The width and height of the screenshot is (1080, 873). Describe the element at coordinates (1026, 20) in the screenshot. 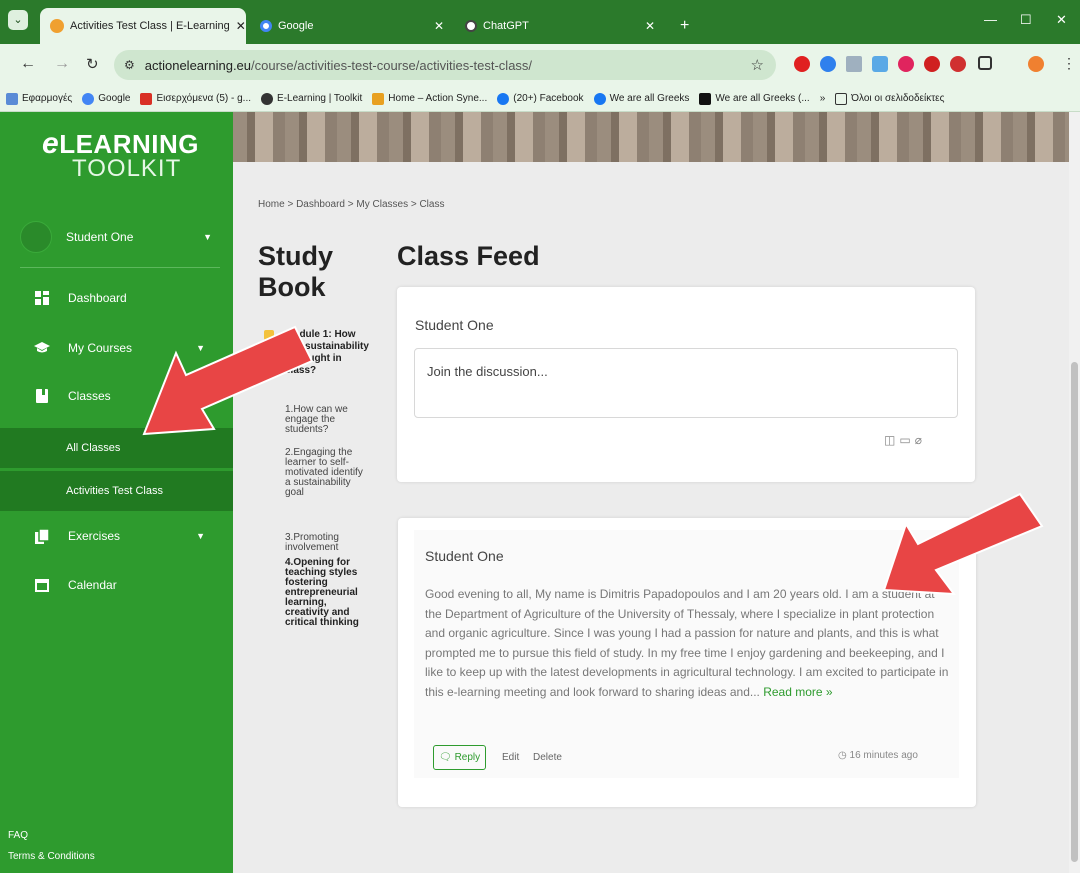

I see `maximize-icon: ☐` at that location.